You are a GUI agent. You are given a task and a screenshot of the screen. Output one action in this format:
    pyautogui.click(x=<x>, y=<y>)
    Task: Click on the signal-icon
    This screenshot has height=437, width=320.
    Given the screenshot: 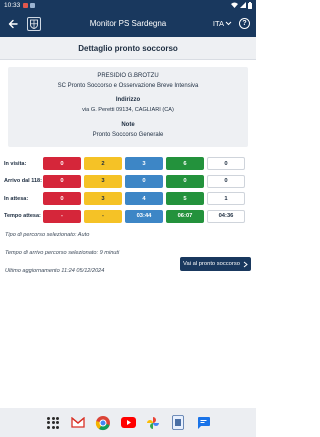 What is the action you would take?
    pyautogui.click(x=243, y=5)
    